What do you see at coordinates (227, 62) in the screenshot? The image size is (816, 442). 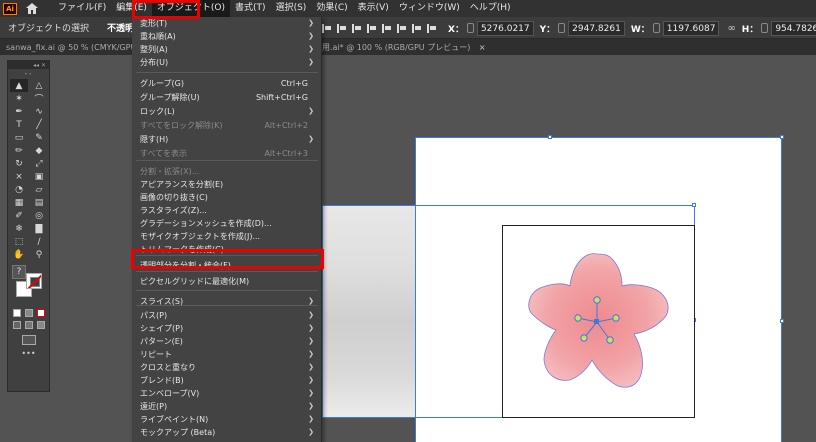 I see `menu-item-distribute: 分布(U) ❯` at bounding box center [227, 62].